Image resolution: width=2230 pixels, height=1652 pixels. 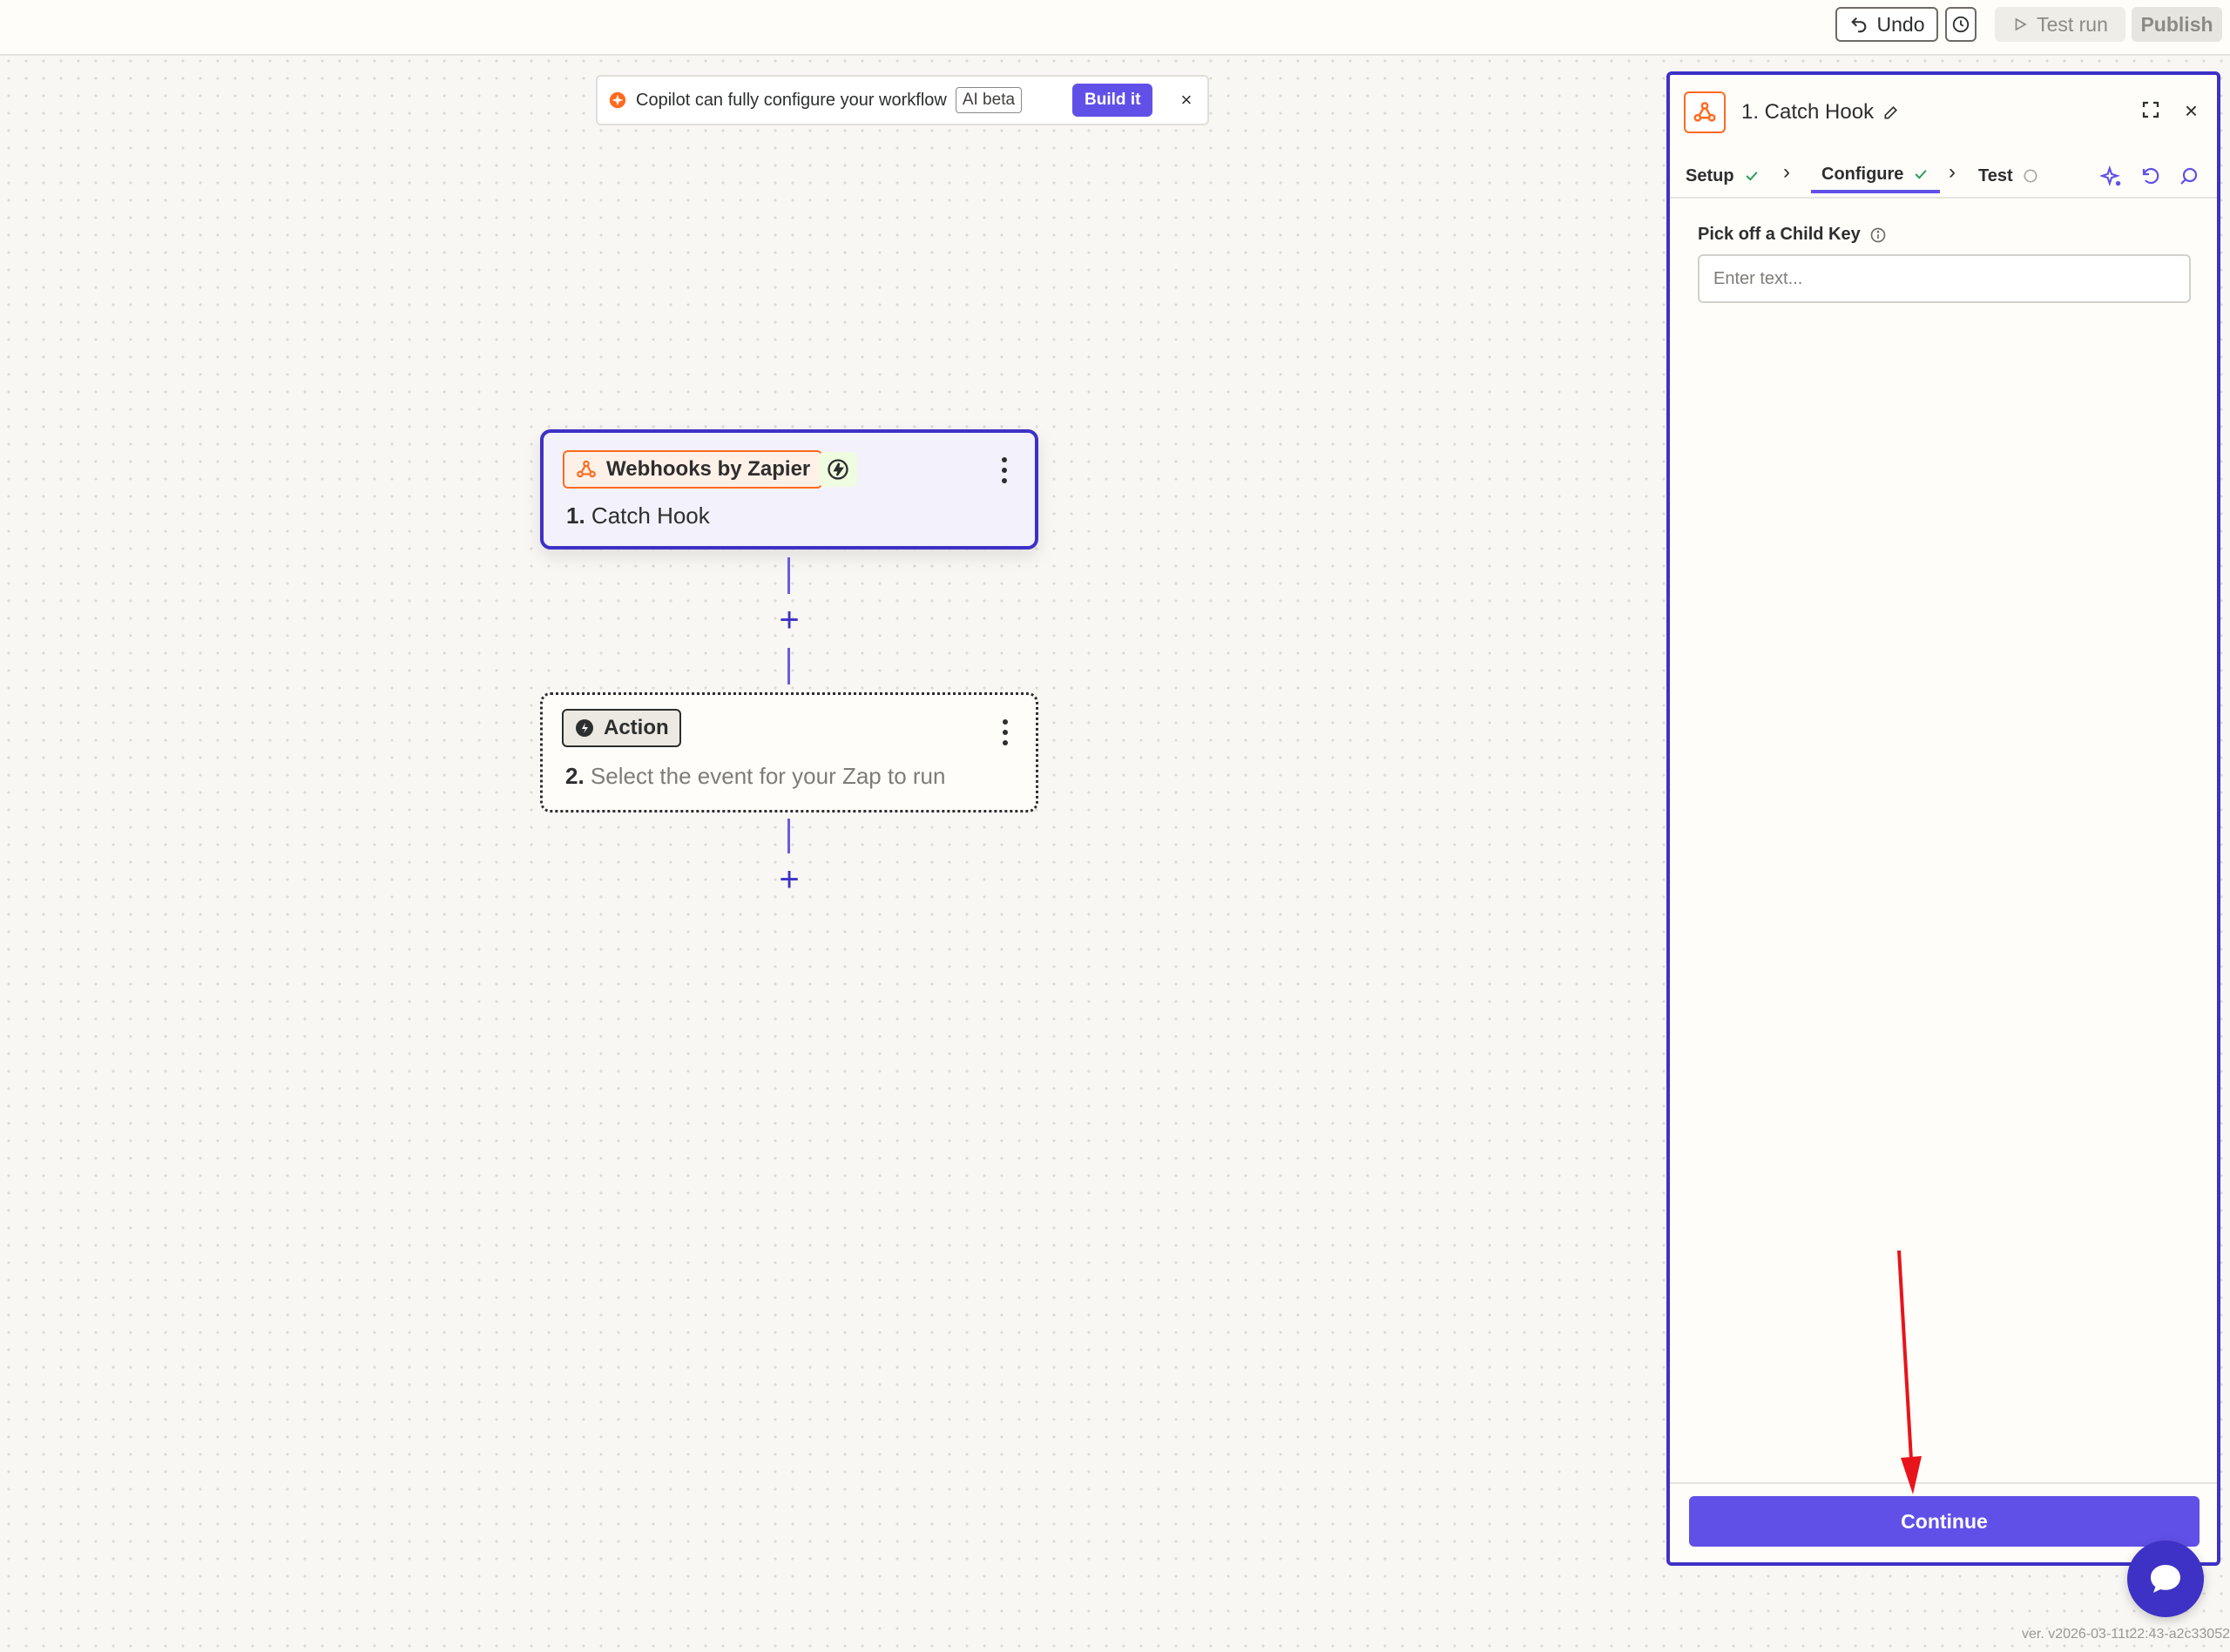 What do you see at coordinates (768, 776) in the screenshot?
I see `step-name: Select the event for your Zap to run` at bounding box center [768, 776].